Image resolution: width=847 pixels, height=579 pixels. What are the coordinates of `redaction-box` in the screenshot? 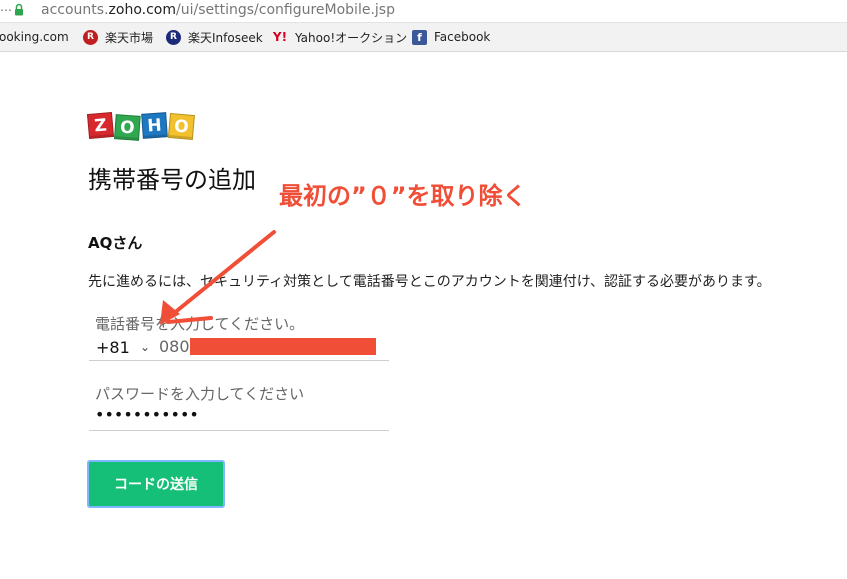 It's located at (283, 346).